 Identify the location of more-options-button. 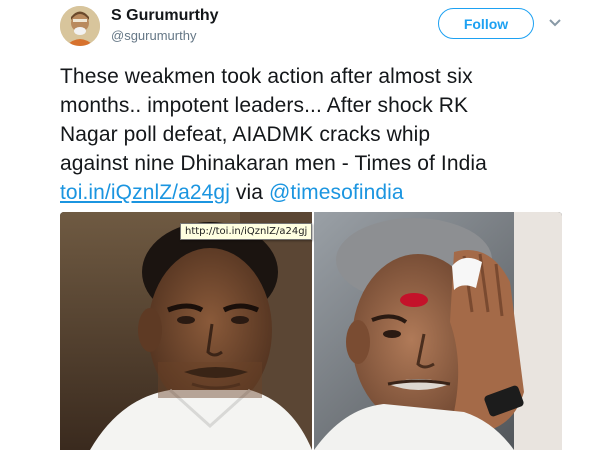
(555, 23).